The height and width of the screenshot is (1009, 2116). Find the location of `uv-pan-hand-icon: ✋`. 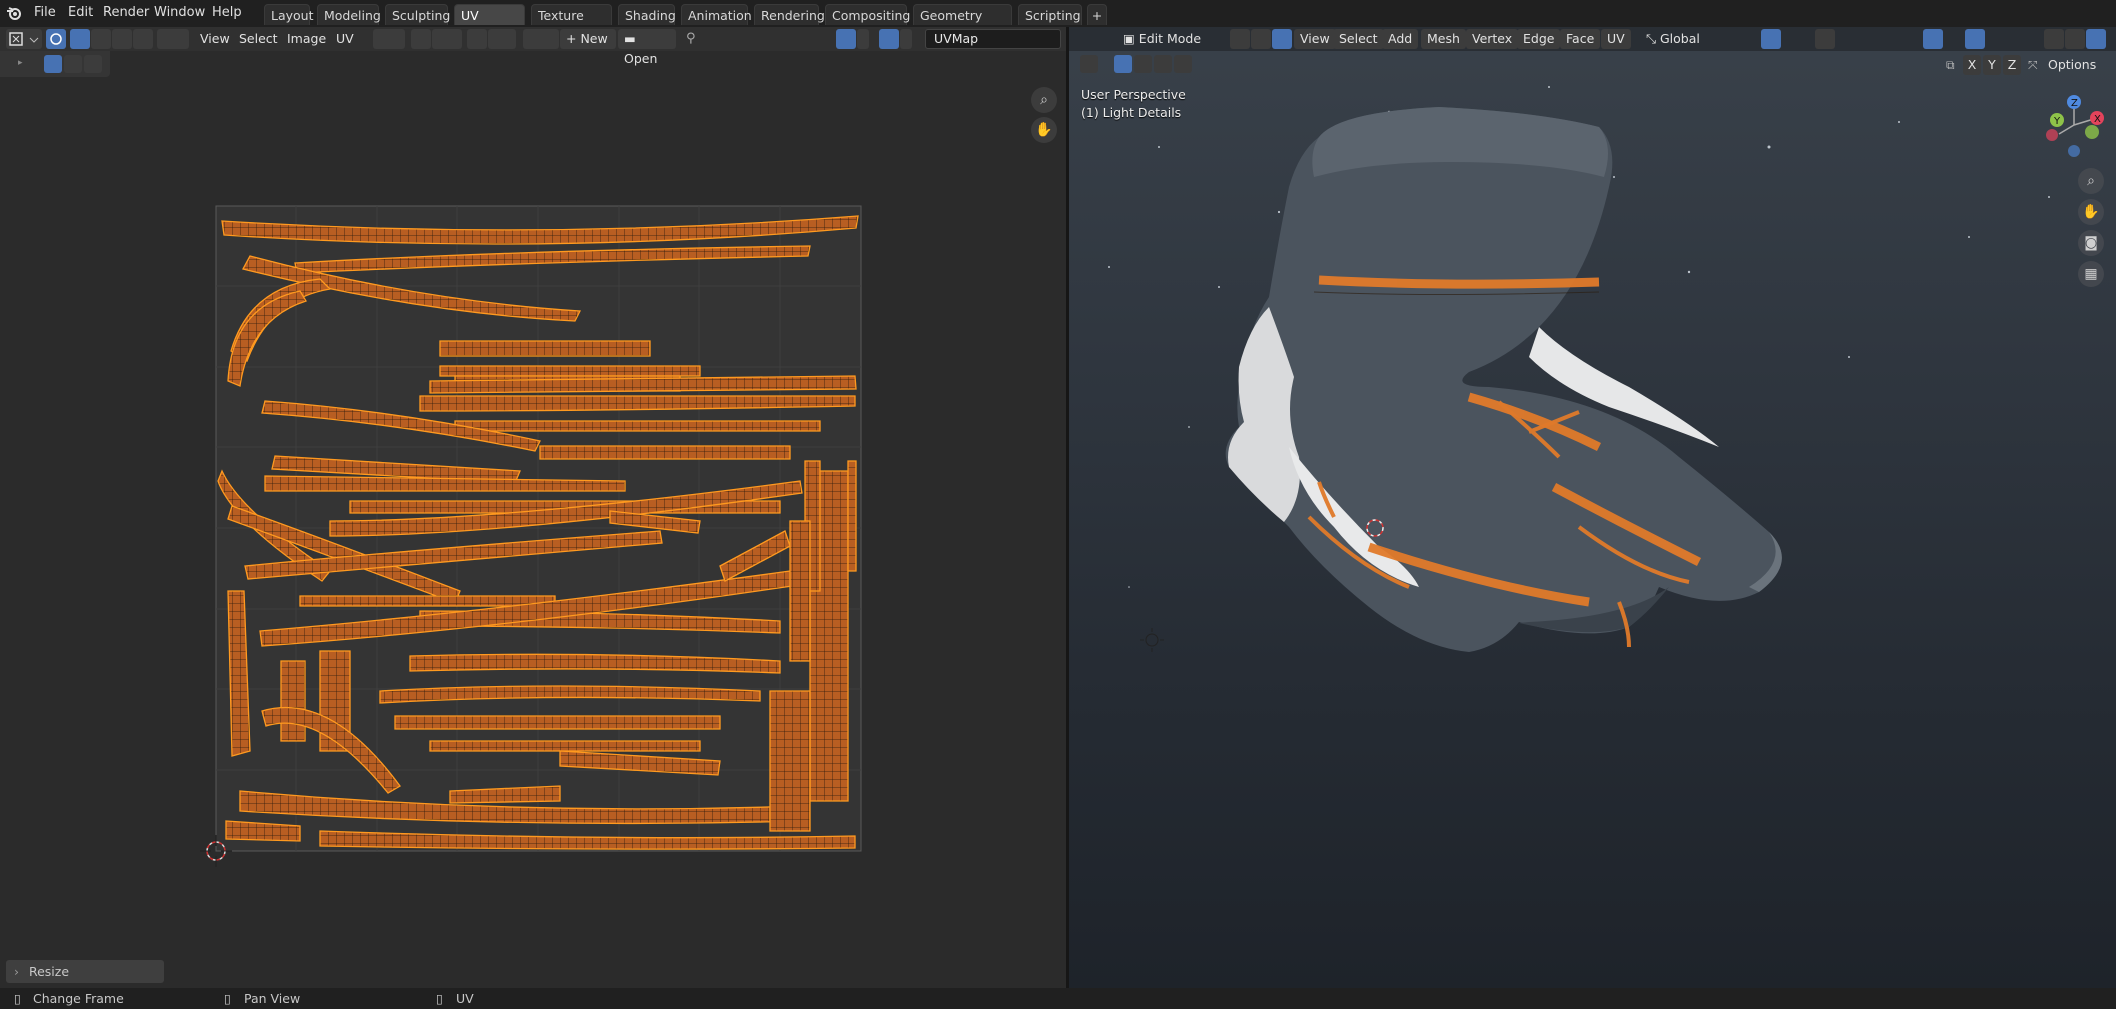

uv-pan-hand-icon: ✋ is located at coordinates (1044, 130).